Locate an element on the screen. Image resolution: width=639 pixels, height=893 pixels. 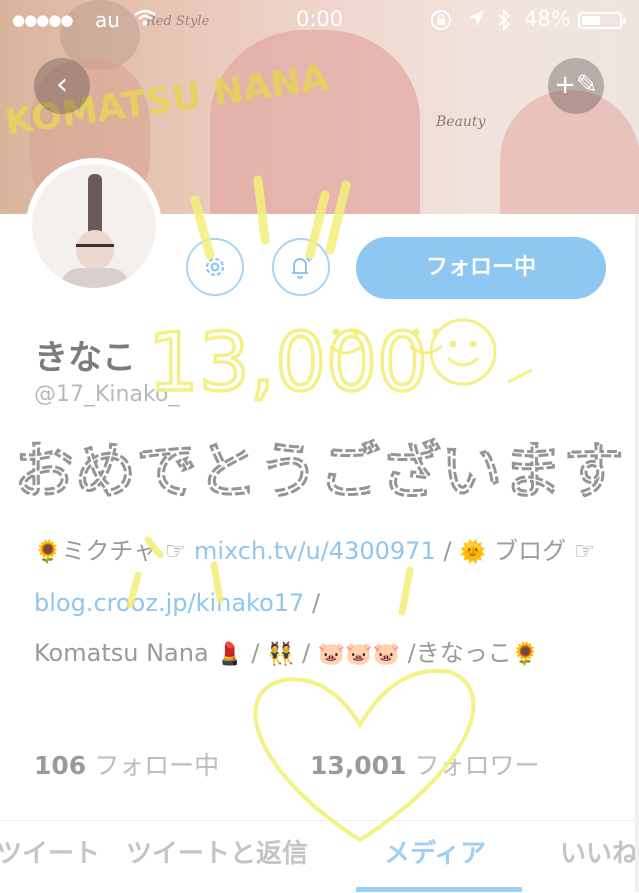
battery-icon is located at coordinates (602, 20).